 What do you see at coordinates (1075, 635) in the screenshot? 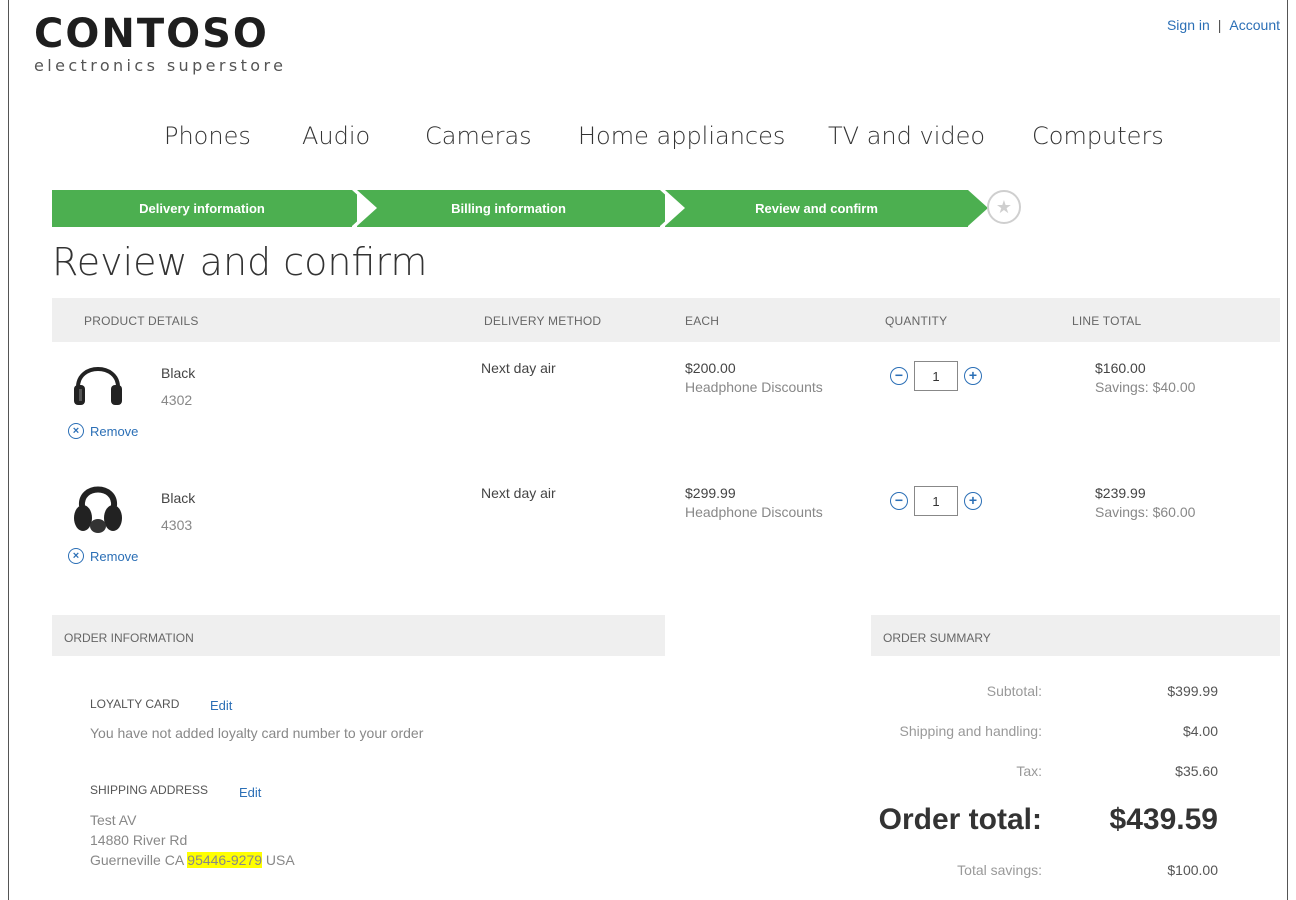
I see `order-summary-header: ORDER SUMMARY` at bounding box center [1075, 635].